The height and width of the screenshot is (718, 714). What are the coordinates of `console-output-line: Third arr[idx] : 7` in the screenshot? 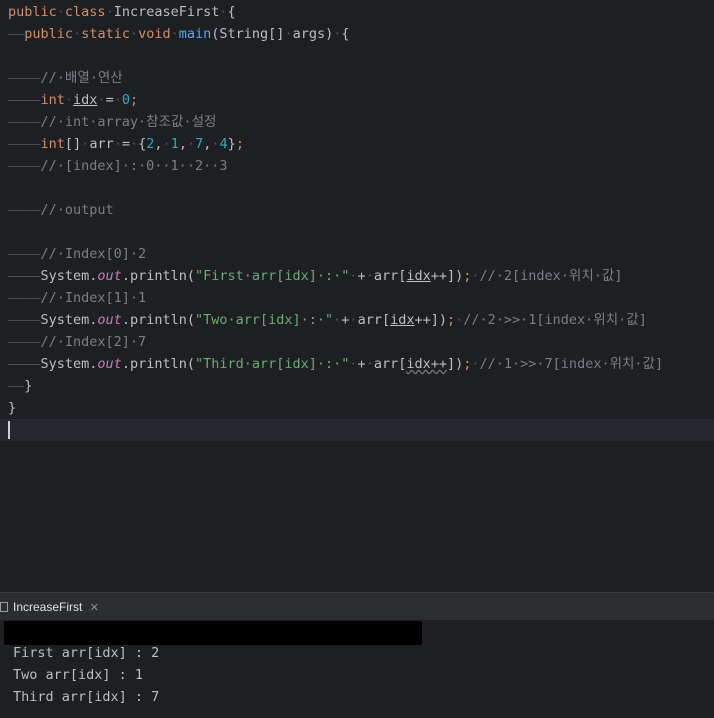 It's located at (86, 697).